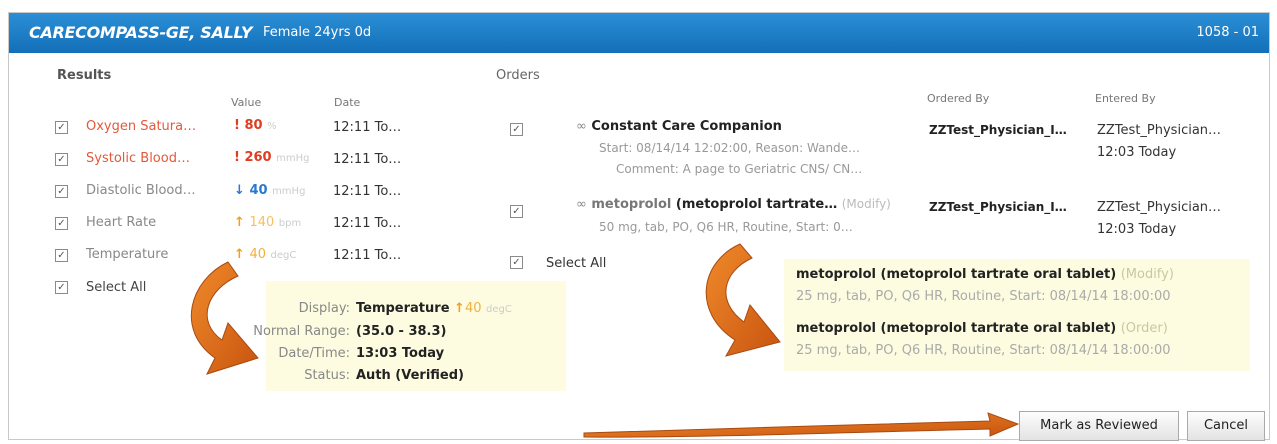 This screenshot has width=1277, height=444. I want to click on result-value: ! 80 %, so click(255, 125).